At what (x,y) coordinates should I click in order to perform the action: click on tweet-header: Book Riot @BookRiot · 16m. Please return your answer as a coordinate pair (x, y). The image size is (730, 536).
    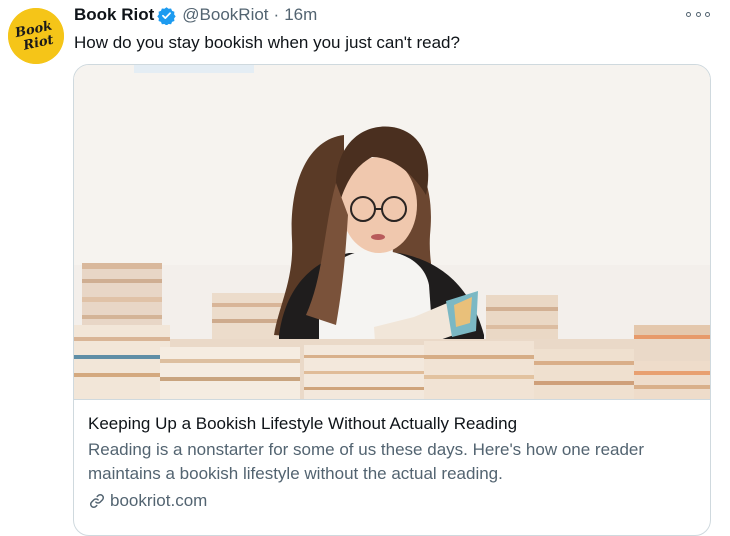
    Looking at the image, I should click on (195, 15).